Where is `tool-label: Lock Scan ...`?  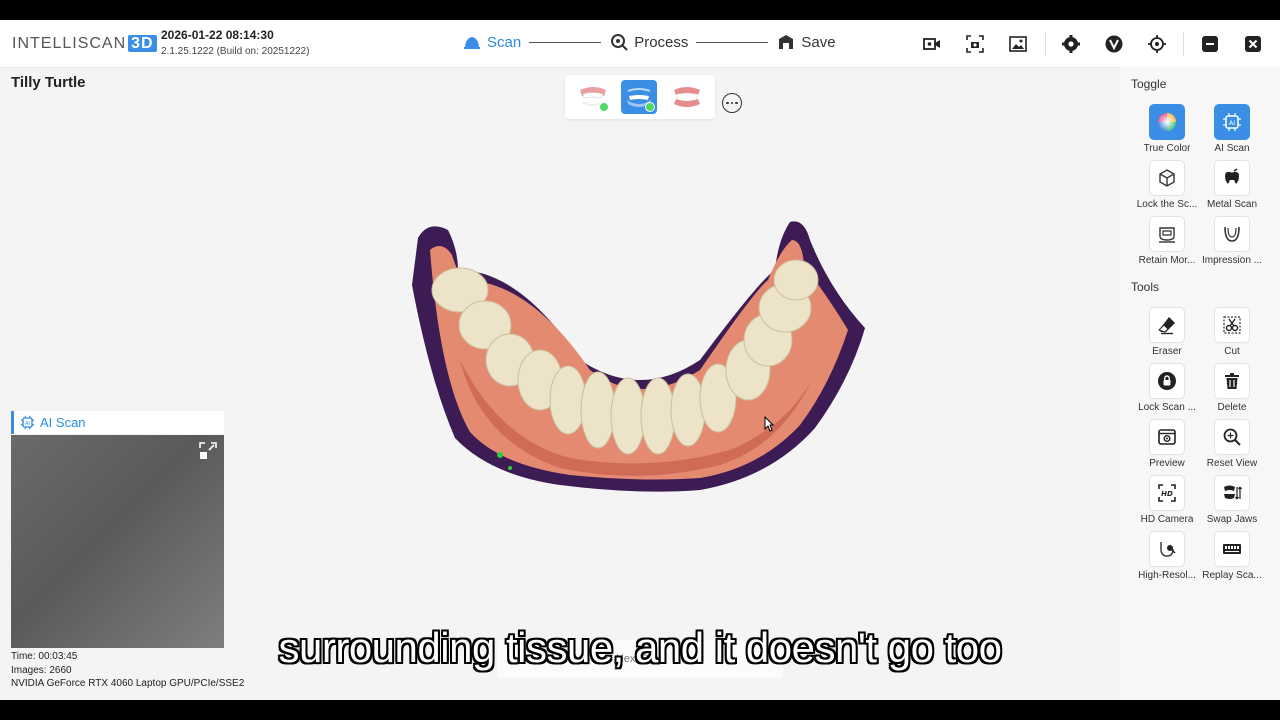
tool-label: Lock Scan ... is located at coordinates (1167, 407).